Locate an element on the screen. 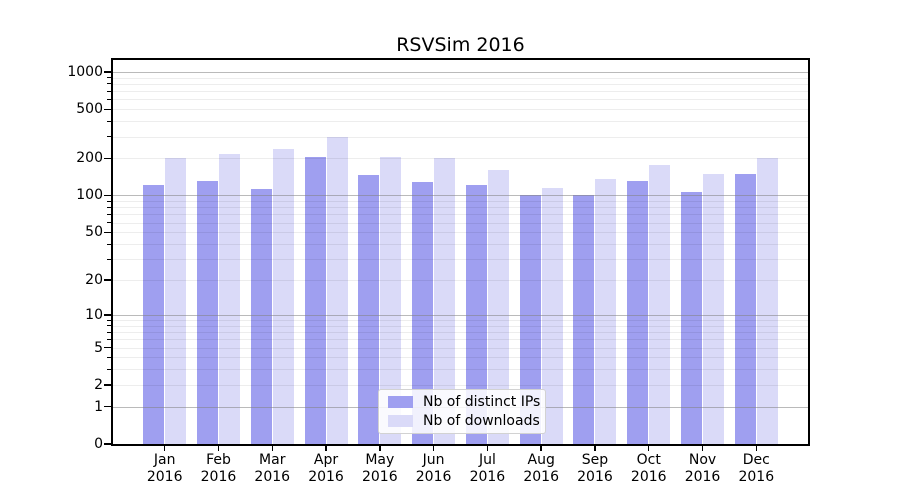 Image resolution: width=900 pixels, height=500 pixels. legend-item-downloads: Nb of downloads is located at coordinates (464, 421).